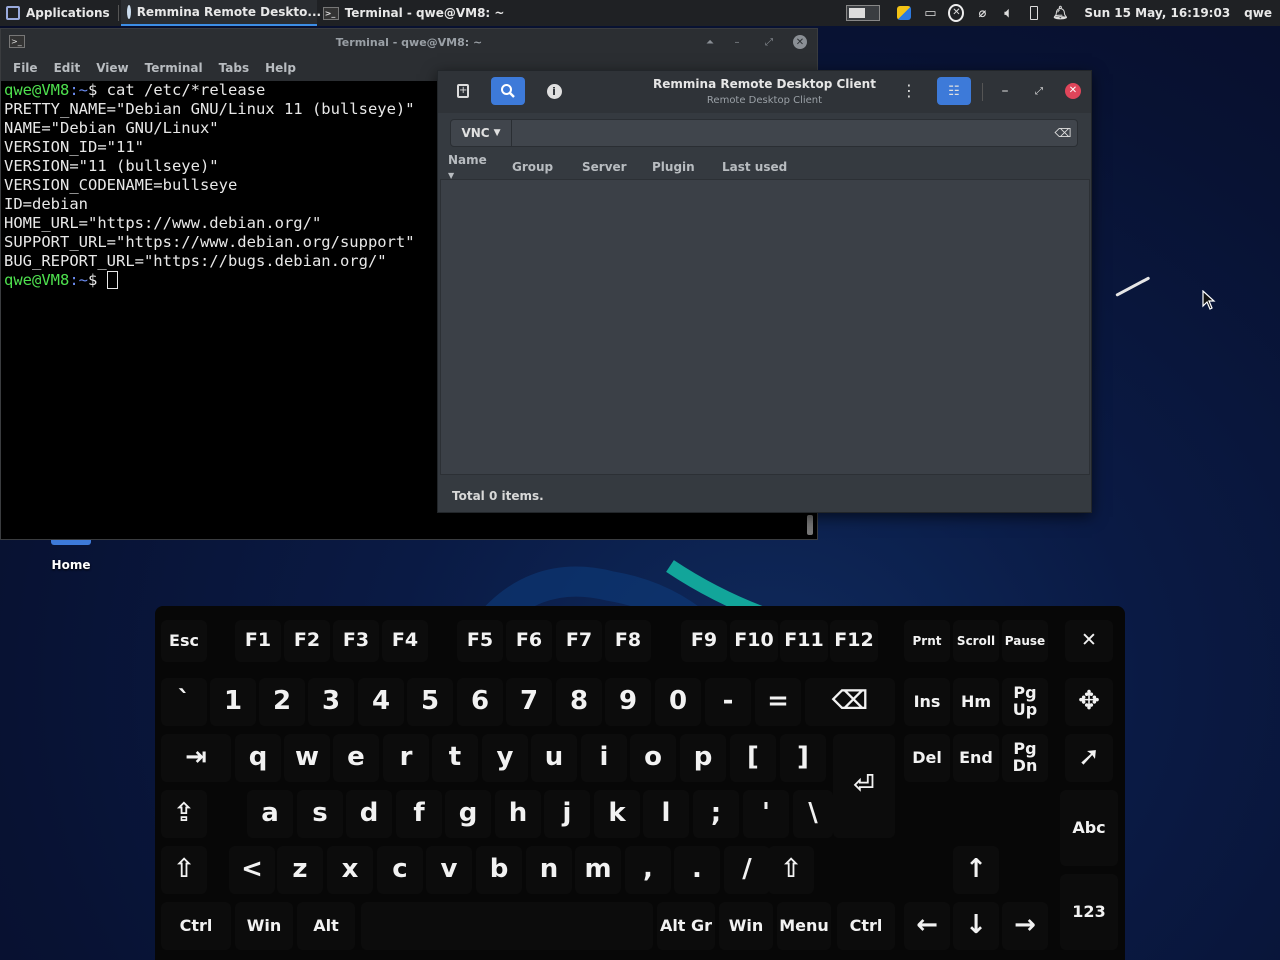 Image resolution: width=1280 pixels, height=960 pixels. I want to click on key-page-up: Pg Up, so click(1025, 702).